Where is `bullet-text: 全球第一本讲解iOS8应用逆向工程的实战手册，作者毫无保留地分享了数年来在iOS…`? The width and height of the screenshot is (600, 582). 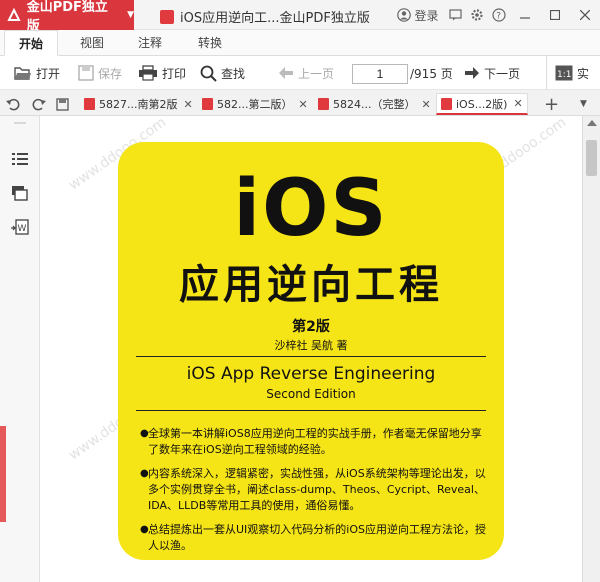
bullet-text: 全球第一本讲解iOS8应用逆向工程的实战手册，作者毫无保留地分享了数年来在iOS… is located at coordinates (315, 441).